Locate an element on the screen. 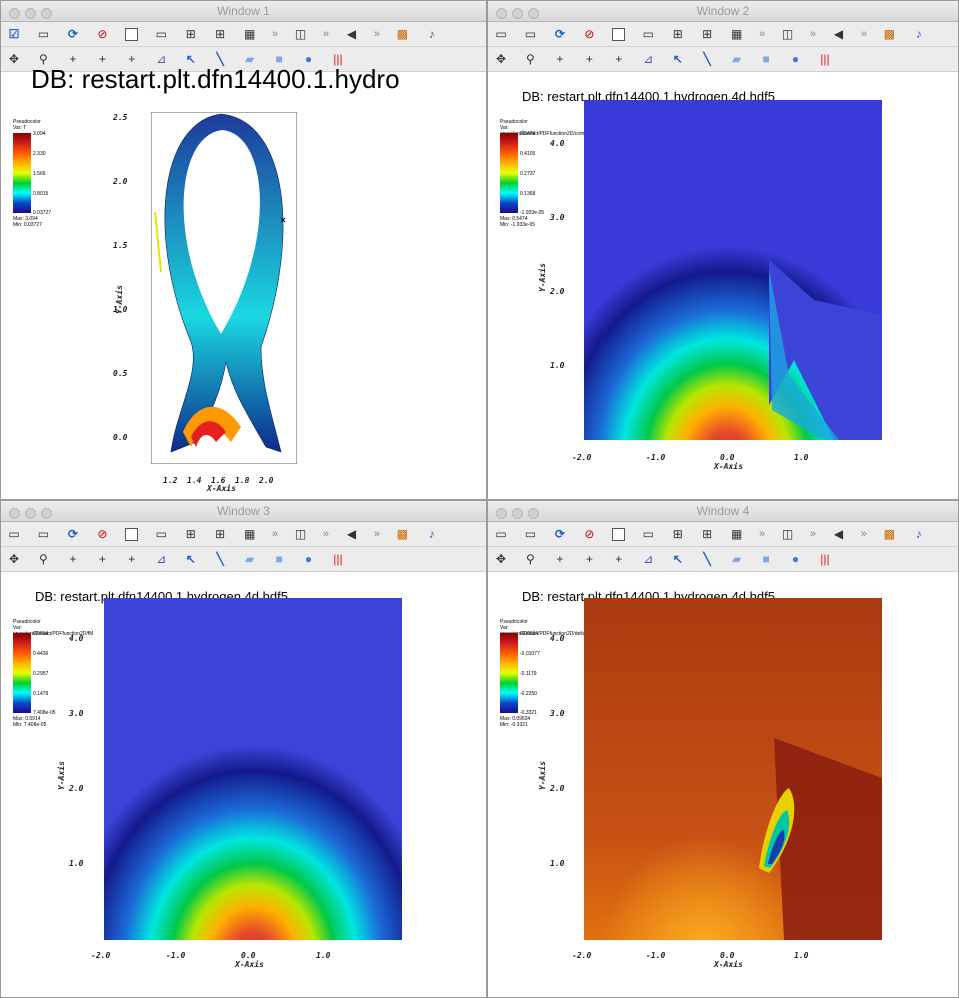 The image size is (959, 998). active-window-icon: ☑ is located at coordinates (14, 34).